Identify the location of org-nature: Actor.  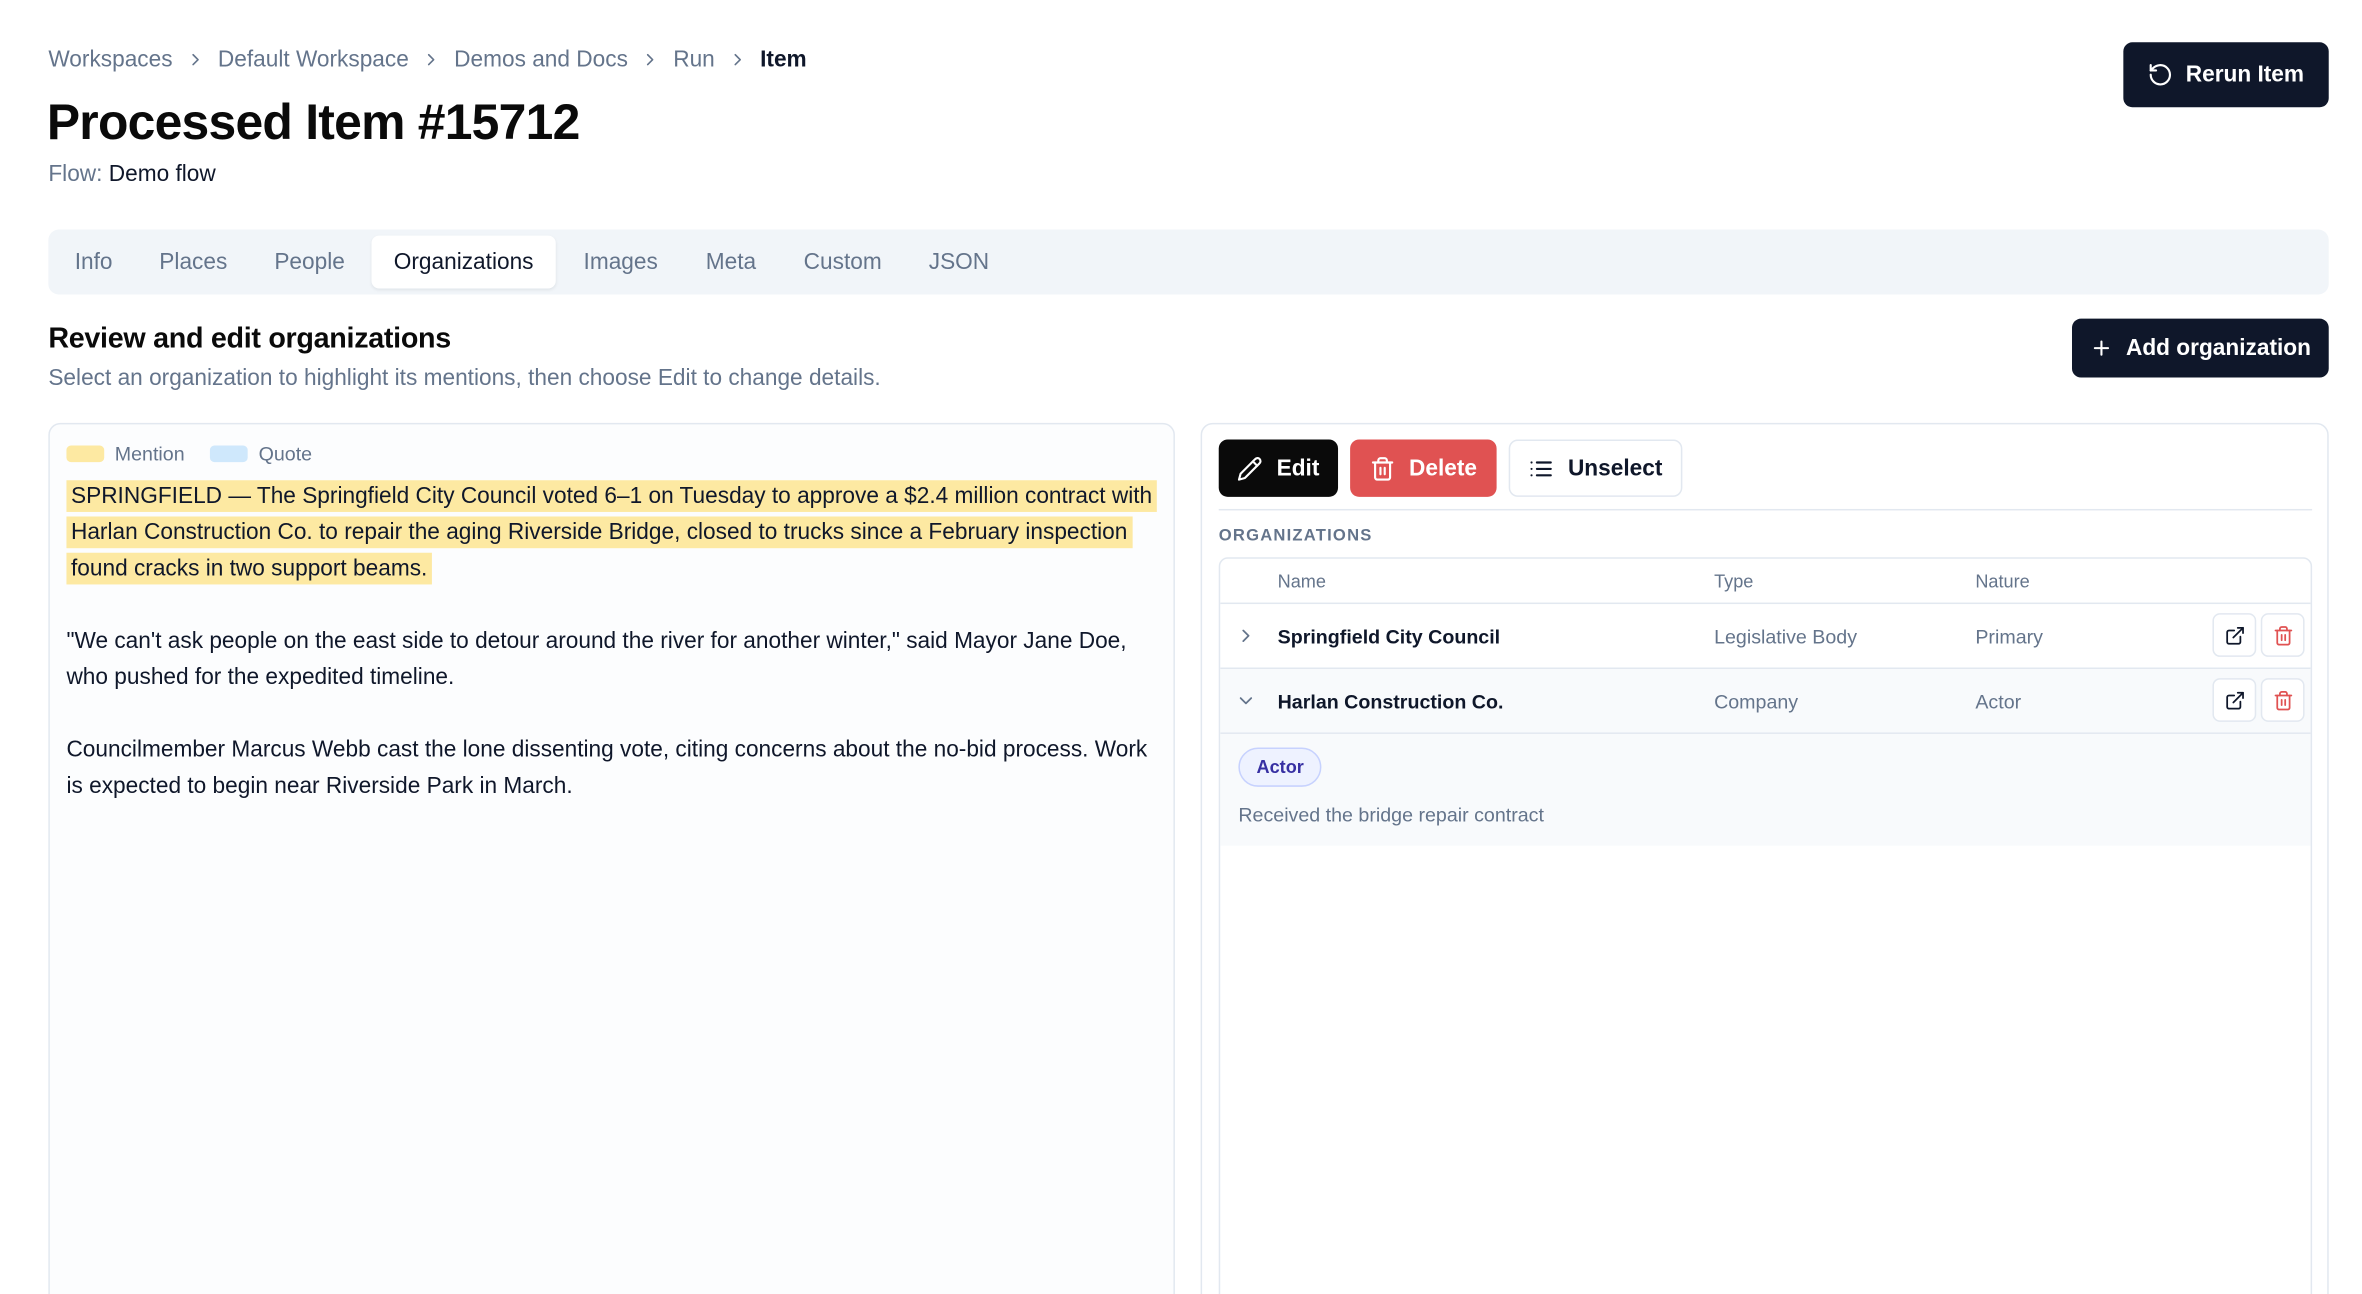
(1998, 701).